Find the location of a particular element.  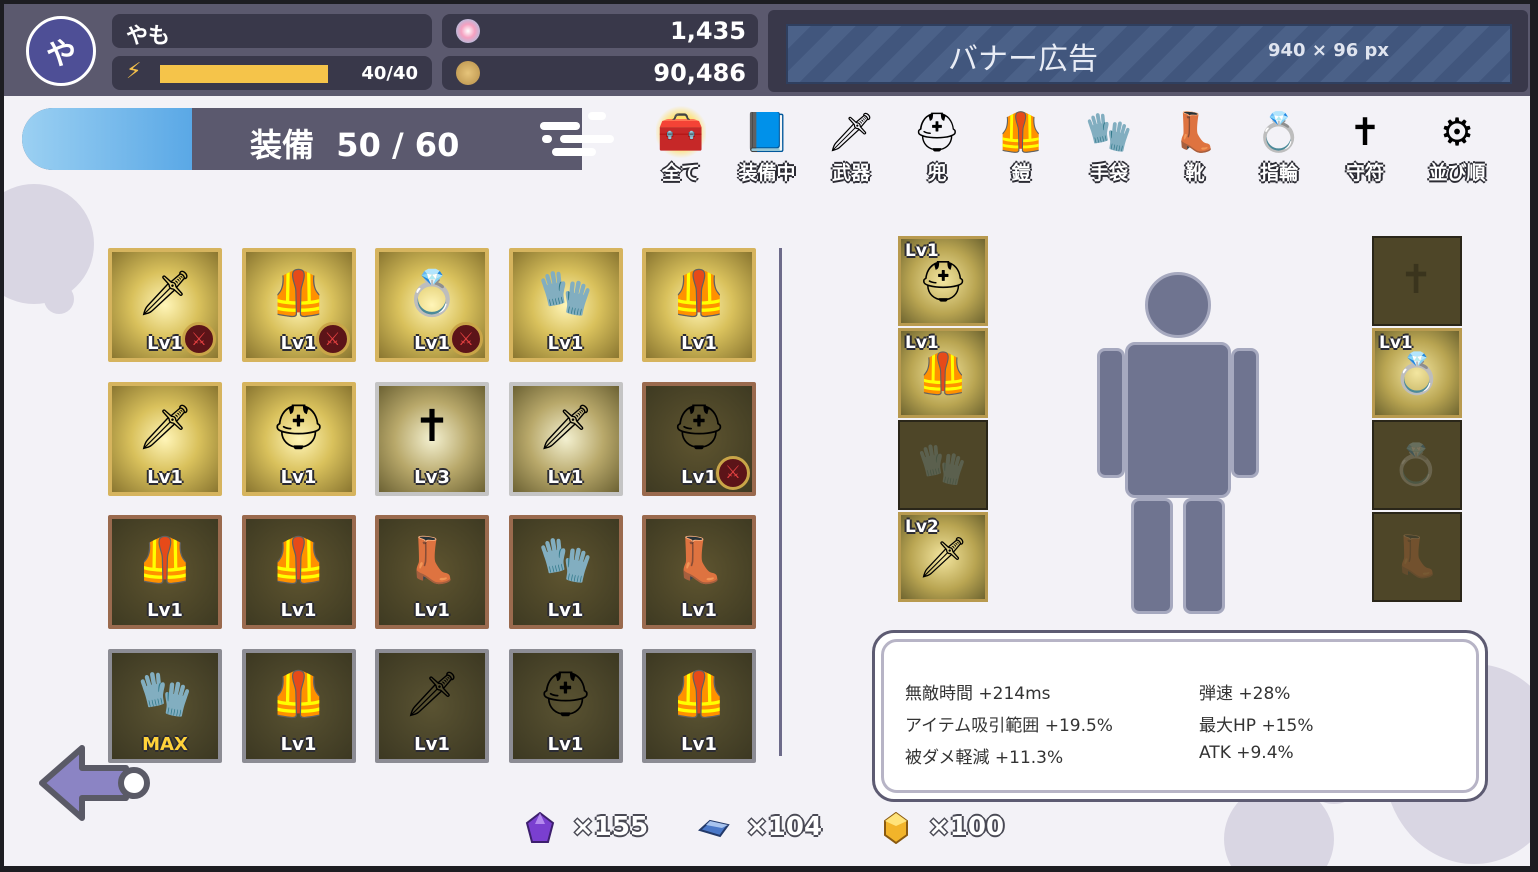

inventory-slot-dagger: 🗡 Lv1 ⚔ is located at coordinates (165, 305).